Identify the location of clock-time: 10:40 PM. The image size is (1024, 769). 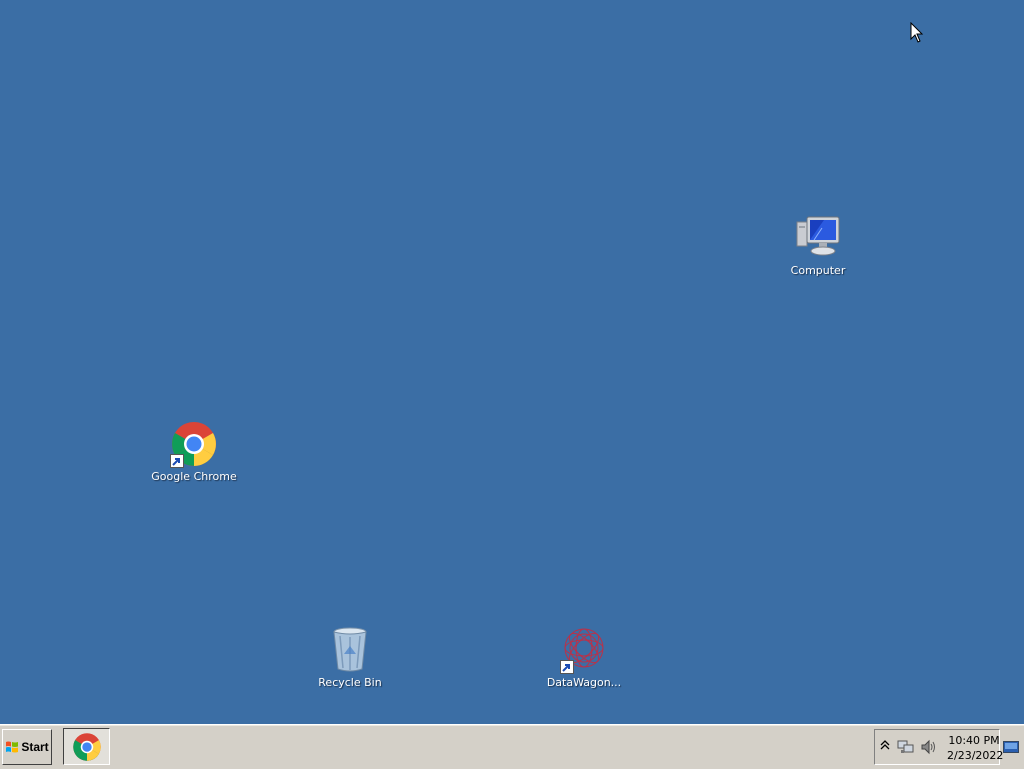
(974, 740).